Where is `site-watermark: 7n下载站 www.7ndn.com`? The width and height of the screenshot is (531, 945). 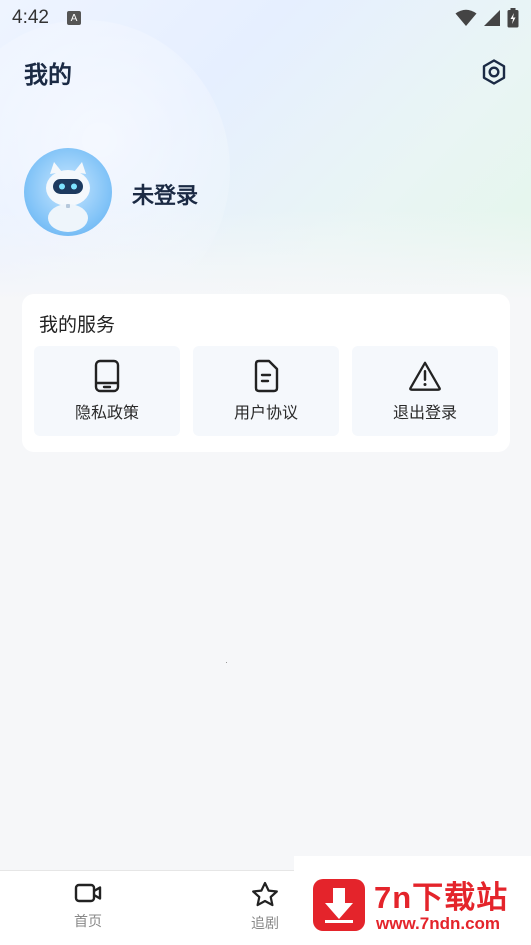
site-watermark: 7n下载站 www.7ndn.com is located at coordinates (412, 900).